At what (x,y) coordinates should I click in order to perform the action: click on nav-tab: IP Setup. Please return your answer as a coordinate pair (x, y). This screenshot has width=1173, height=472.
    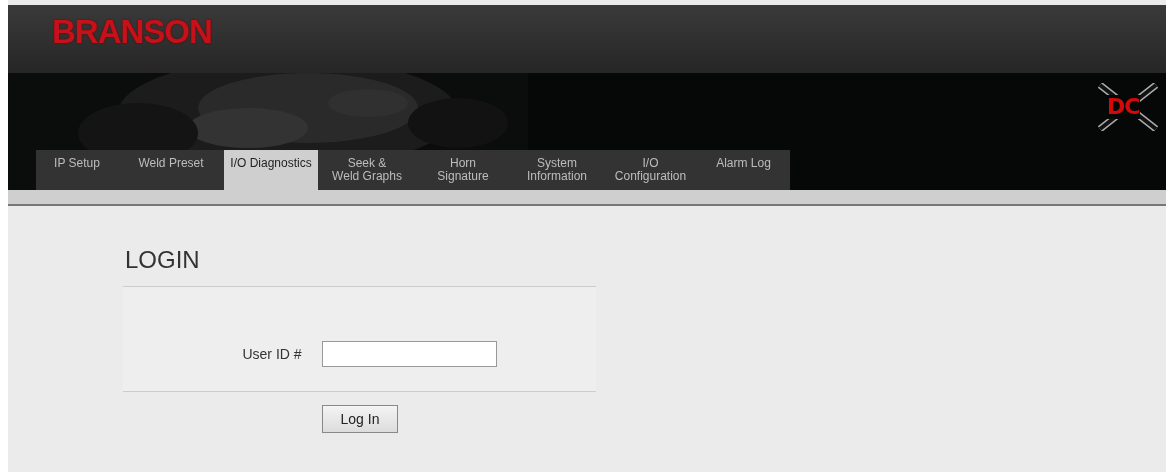
    Looking at the image, I should click on (77, 170).